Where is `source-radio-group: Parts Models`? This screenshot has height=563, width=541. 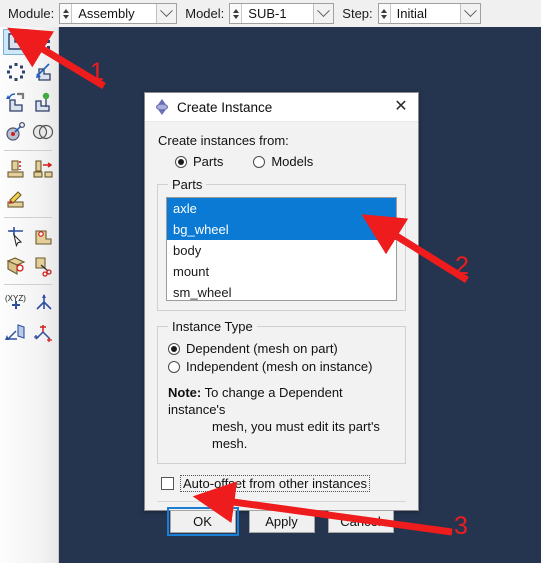
source-radio-group: Parts Models is located at coordinates (290, 161).